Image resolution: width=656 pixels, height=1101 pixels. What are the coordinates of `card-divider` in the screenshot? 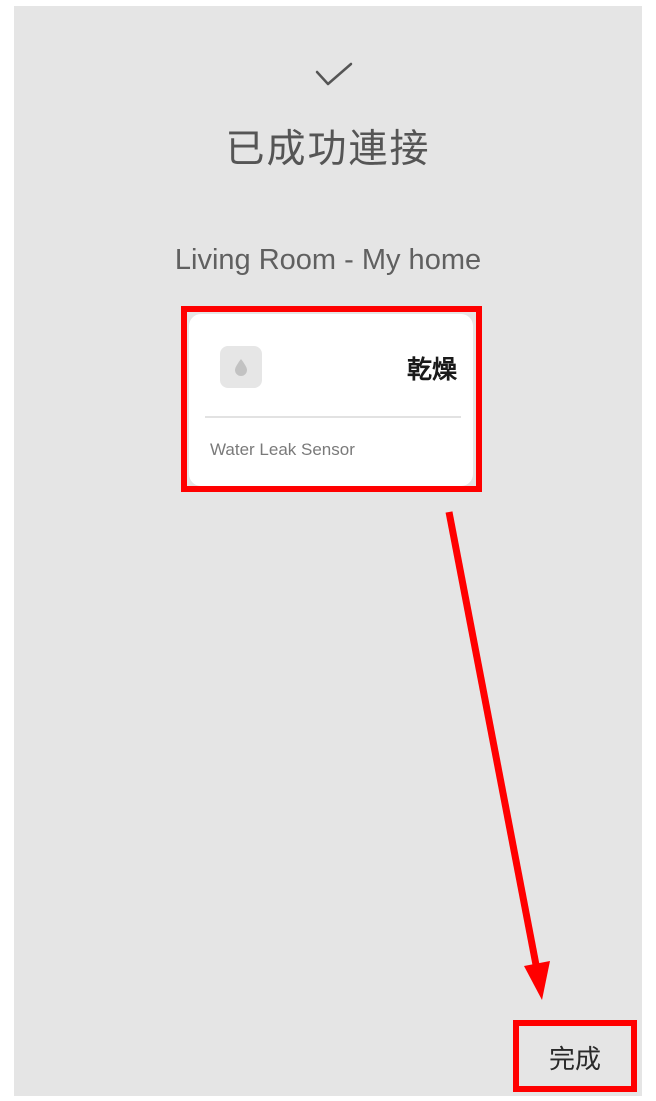 It's located at (333, 417).